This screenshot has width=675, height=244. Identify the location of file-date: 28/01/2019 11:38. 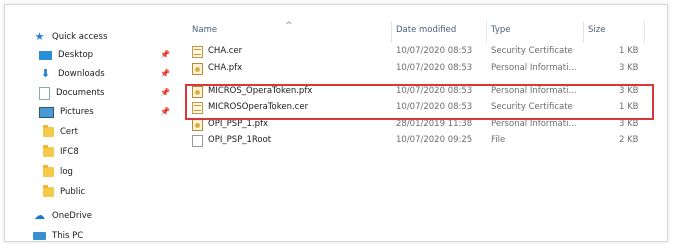
(434, 124).